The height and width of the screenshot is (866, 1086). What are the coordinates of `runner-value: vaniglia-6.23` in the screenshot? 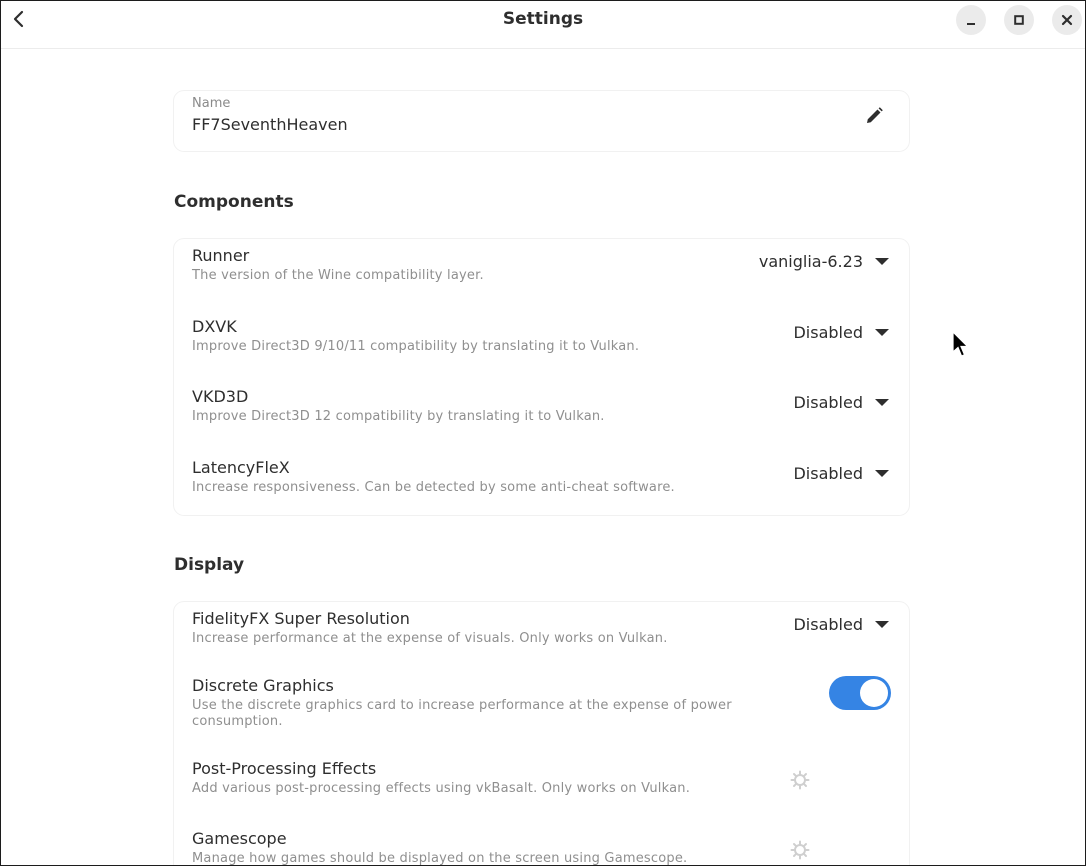 It's located at (810, 261).